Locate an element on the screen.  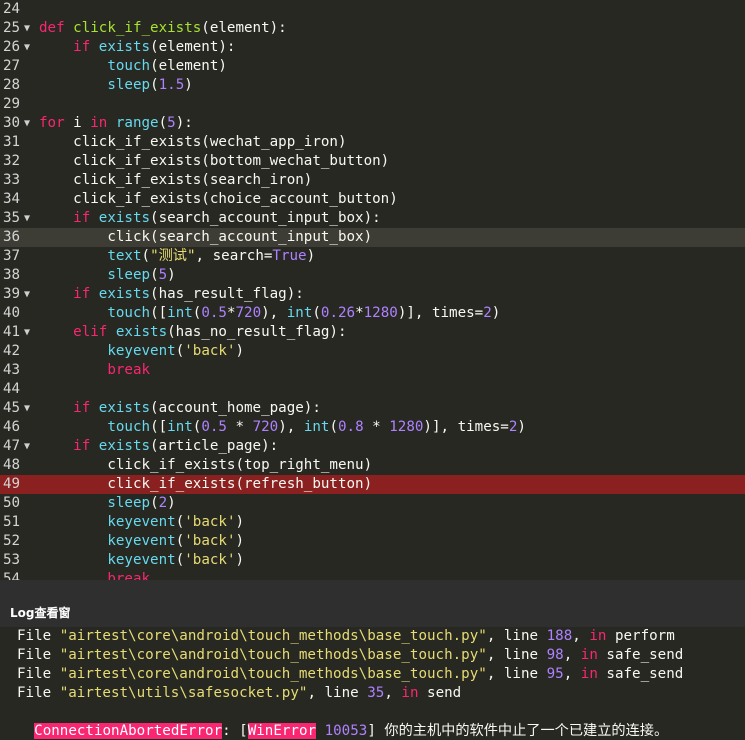
line-number: 36 is located at coordinates (12, 237).